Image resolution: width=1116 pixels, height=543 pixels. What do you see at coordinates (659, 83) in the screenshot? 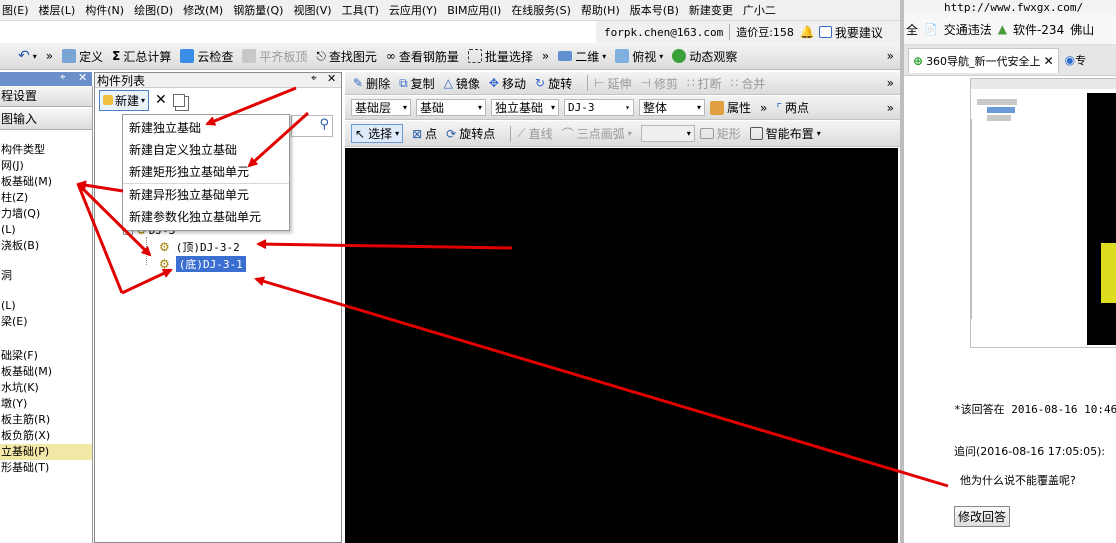
I see `trim-button: ⊣ 修剪` at bounding box center [659, 83].